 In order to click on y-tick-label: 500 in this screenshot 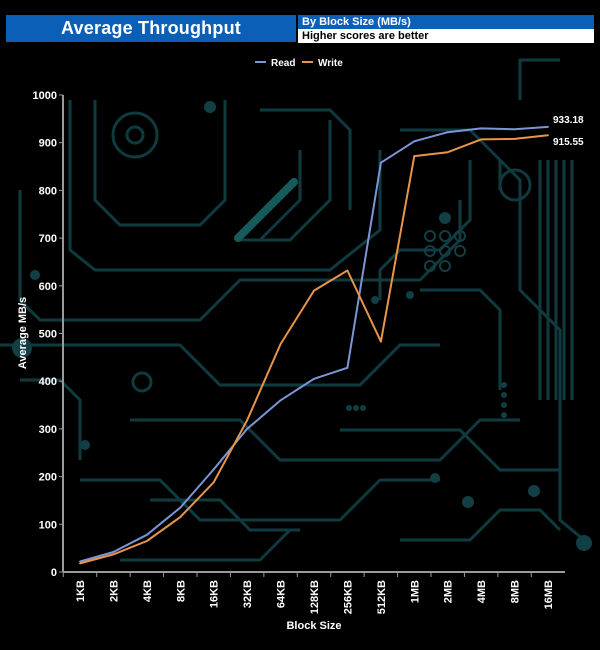, I will do `click(48, 335)`.